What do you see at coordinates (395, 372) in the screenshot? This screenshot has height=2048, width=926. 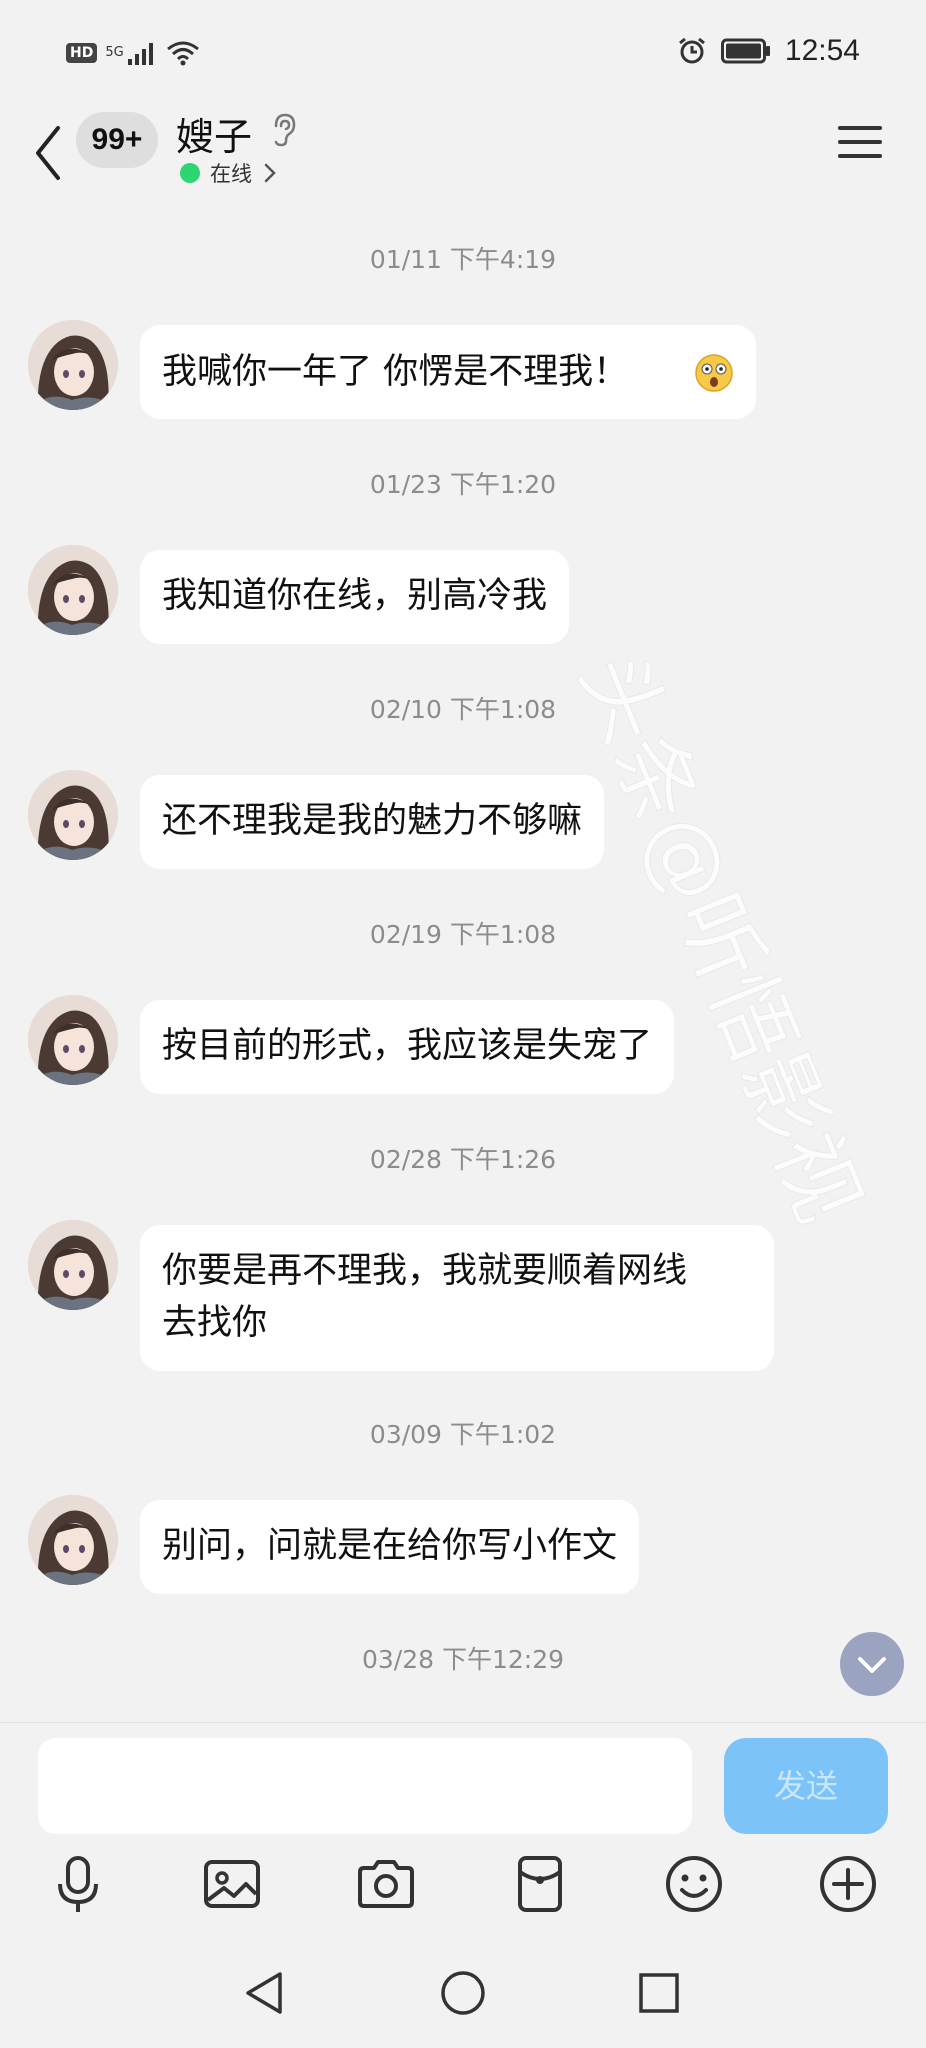 I see `message-text: 我喊你一年了 你愣是不理我！` at bounding box center [395, 372].